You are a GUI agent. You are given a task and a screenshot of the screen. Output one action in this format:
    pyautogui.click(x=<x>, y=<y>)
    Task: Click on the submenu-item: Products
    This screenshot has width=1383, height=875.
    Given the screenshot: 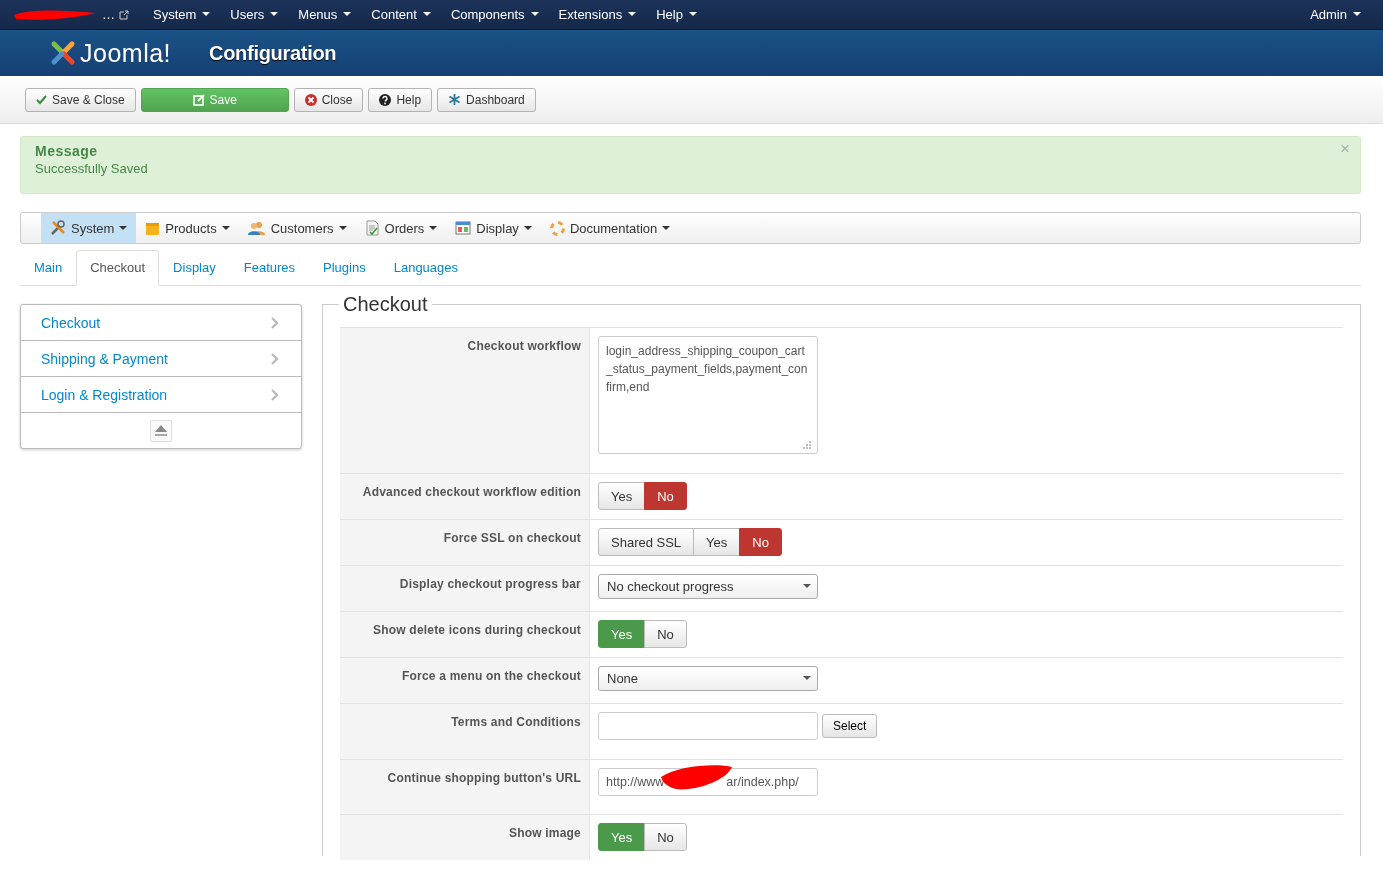 What is the action you would take?
    pyautogui.click(x=187, y=228)
    